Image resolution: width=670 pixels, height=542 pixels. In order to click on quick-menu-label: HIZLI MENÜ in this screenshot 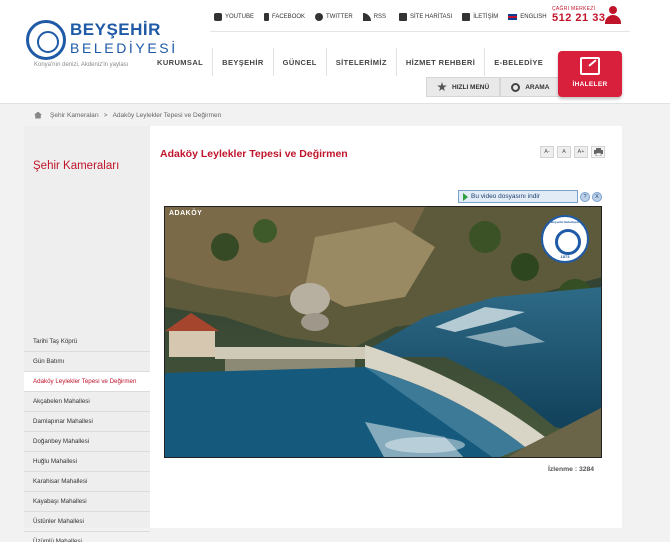, I will do `click(471, 87)`.